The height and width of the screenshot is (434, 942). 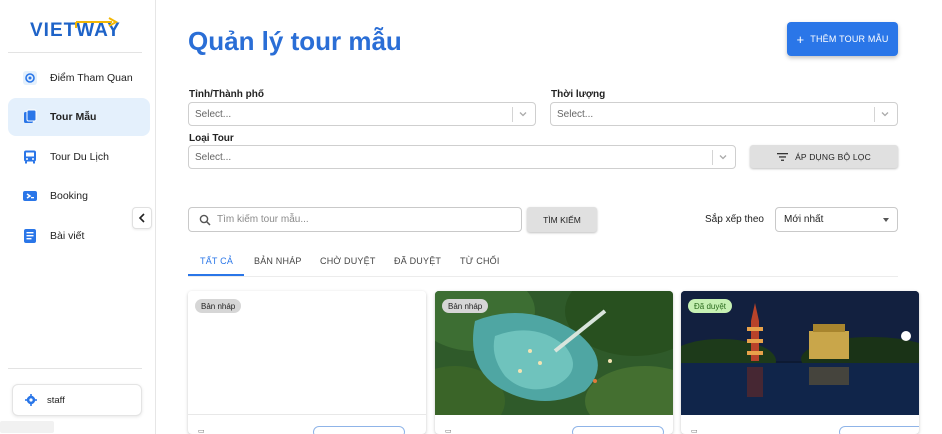 I want to click on sort-label: Sắp xếp theo, so click(x=734, y=219).